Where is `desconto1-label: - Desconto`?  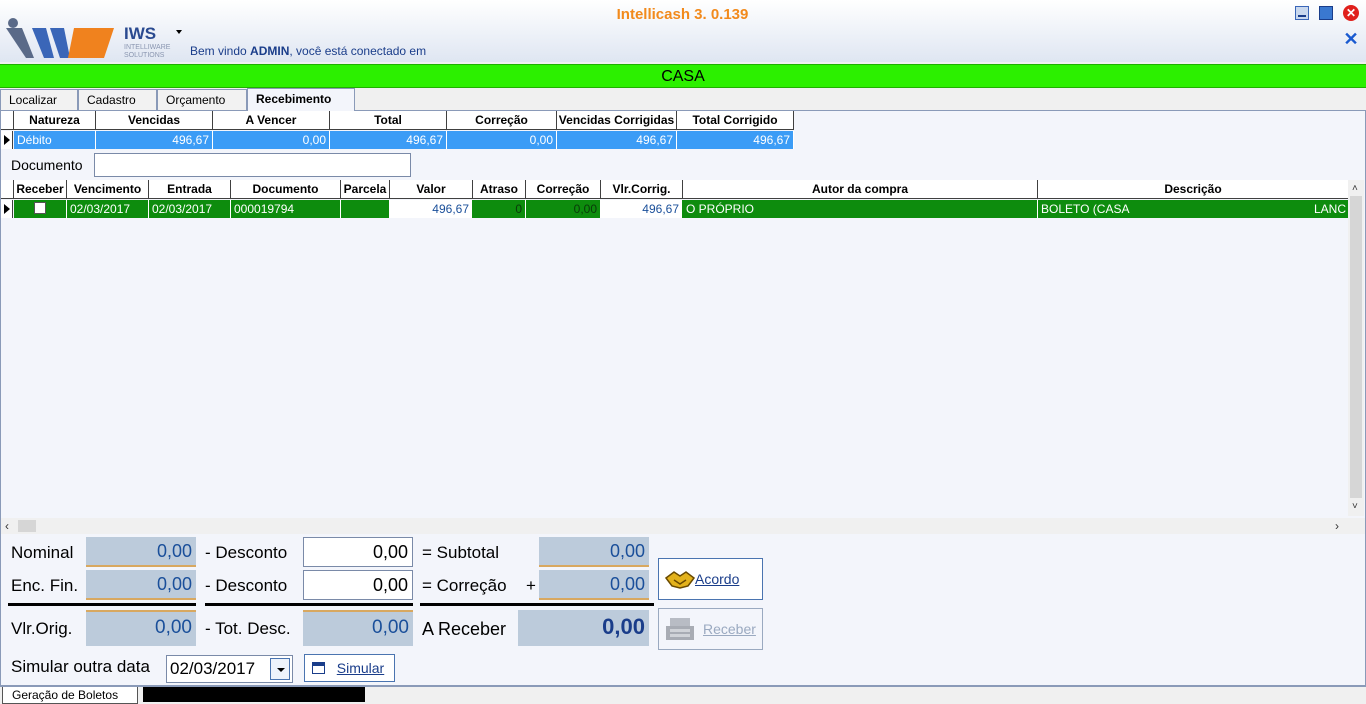 desconto1-label: - Desconto is located at coordinates (246, 552).